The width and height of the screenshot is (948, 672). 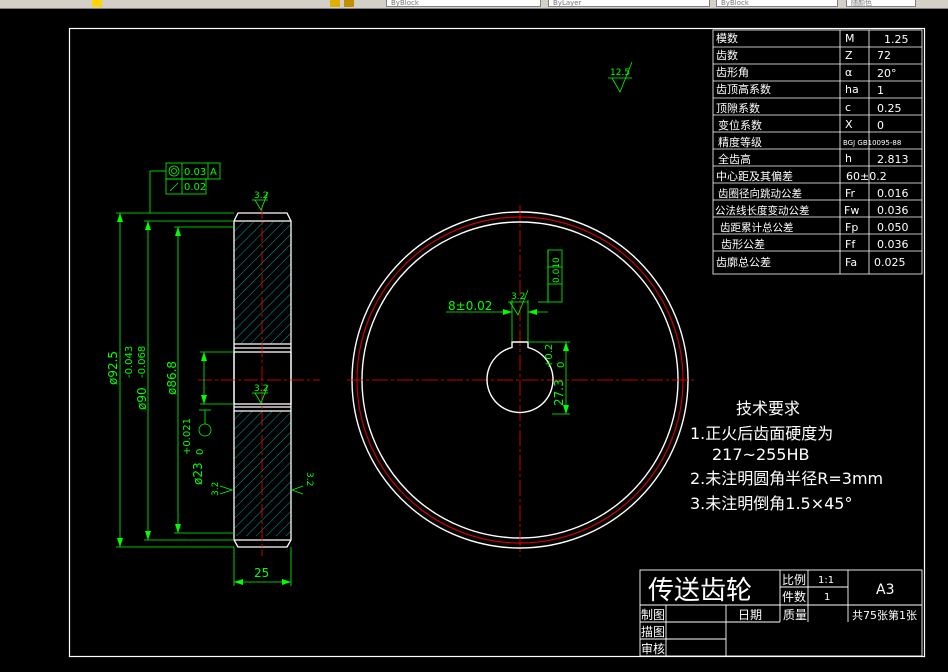 I want to click on drawn-label: 描图, so click(x=653, y=632).